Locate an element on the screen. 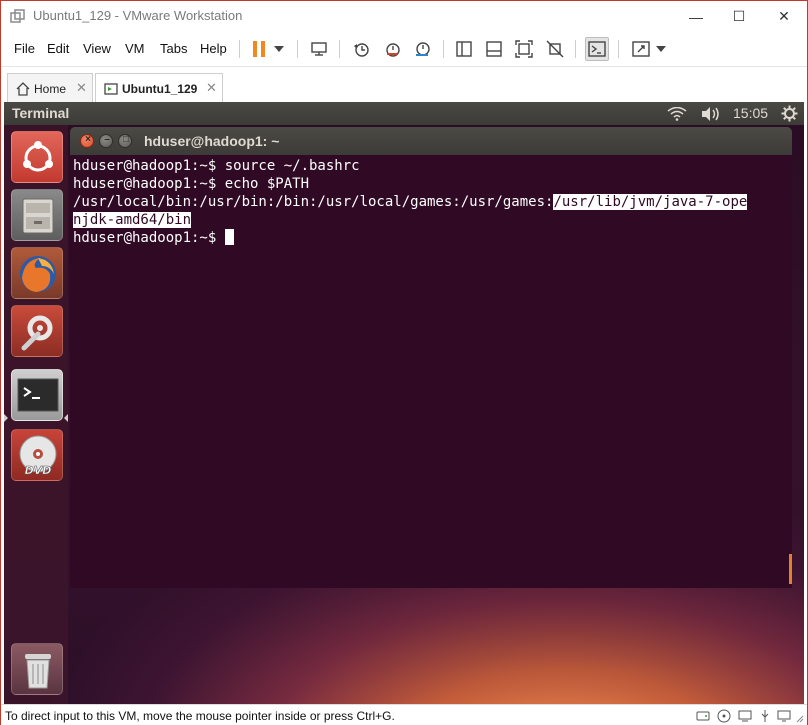 This screenshot has height=725, width=808. snapshot-manager-icon is located at coordinates (423, 49).